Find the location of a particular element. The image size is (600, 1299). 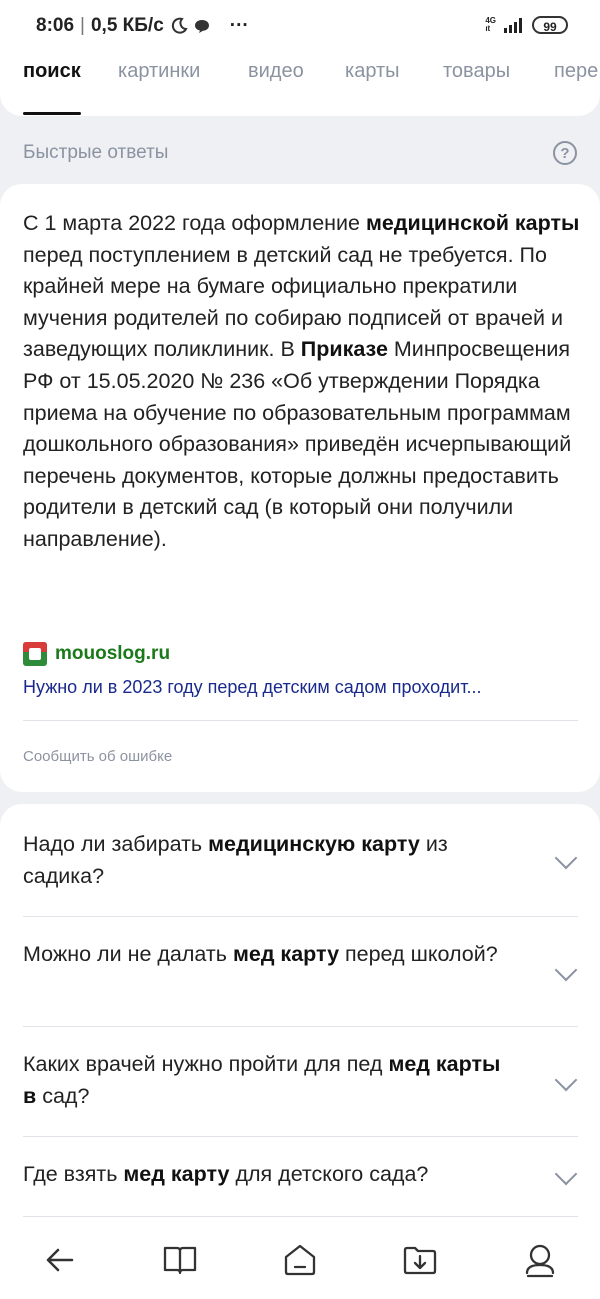

back-button is located at coordinates (60, 1260).